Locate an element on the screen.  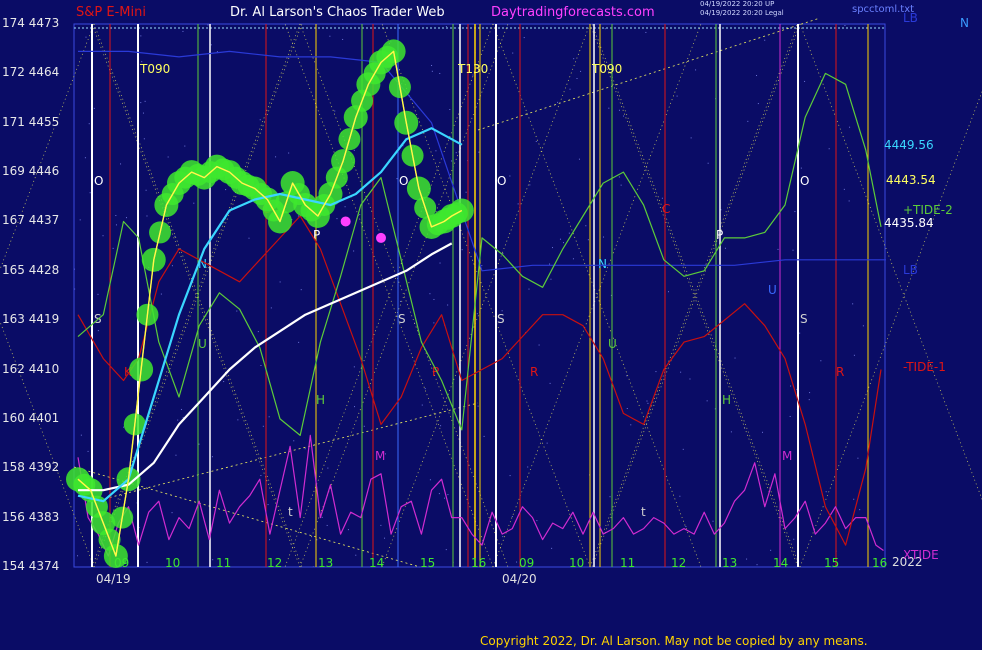
ephemeris-label-u: U is located at coordinates (612, 344).